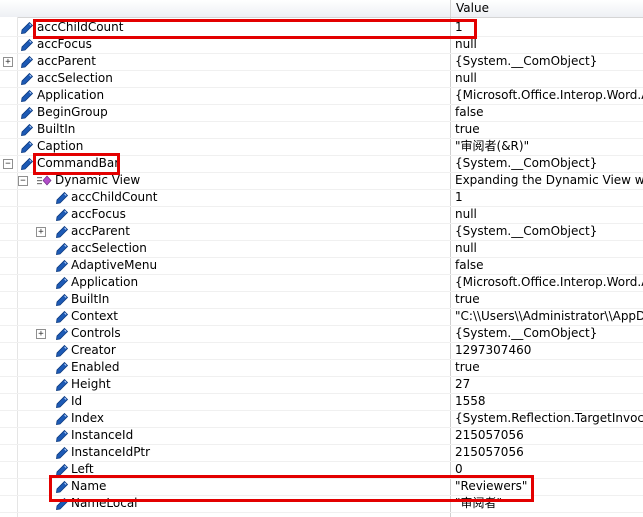 This screenshot has height=517, width=643. Describe the element at coordinates (549, 316) in the screenshot. I see `property-value: "C:\\Users\\Administrator\\AppData` at that location.